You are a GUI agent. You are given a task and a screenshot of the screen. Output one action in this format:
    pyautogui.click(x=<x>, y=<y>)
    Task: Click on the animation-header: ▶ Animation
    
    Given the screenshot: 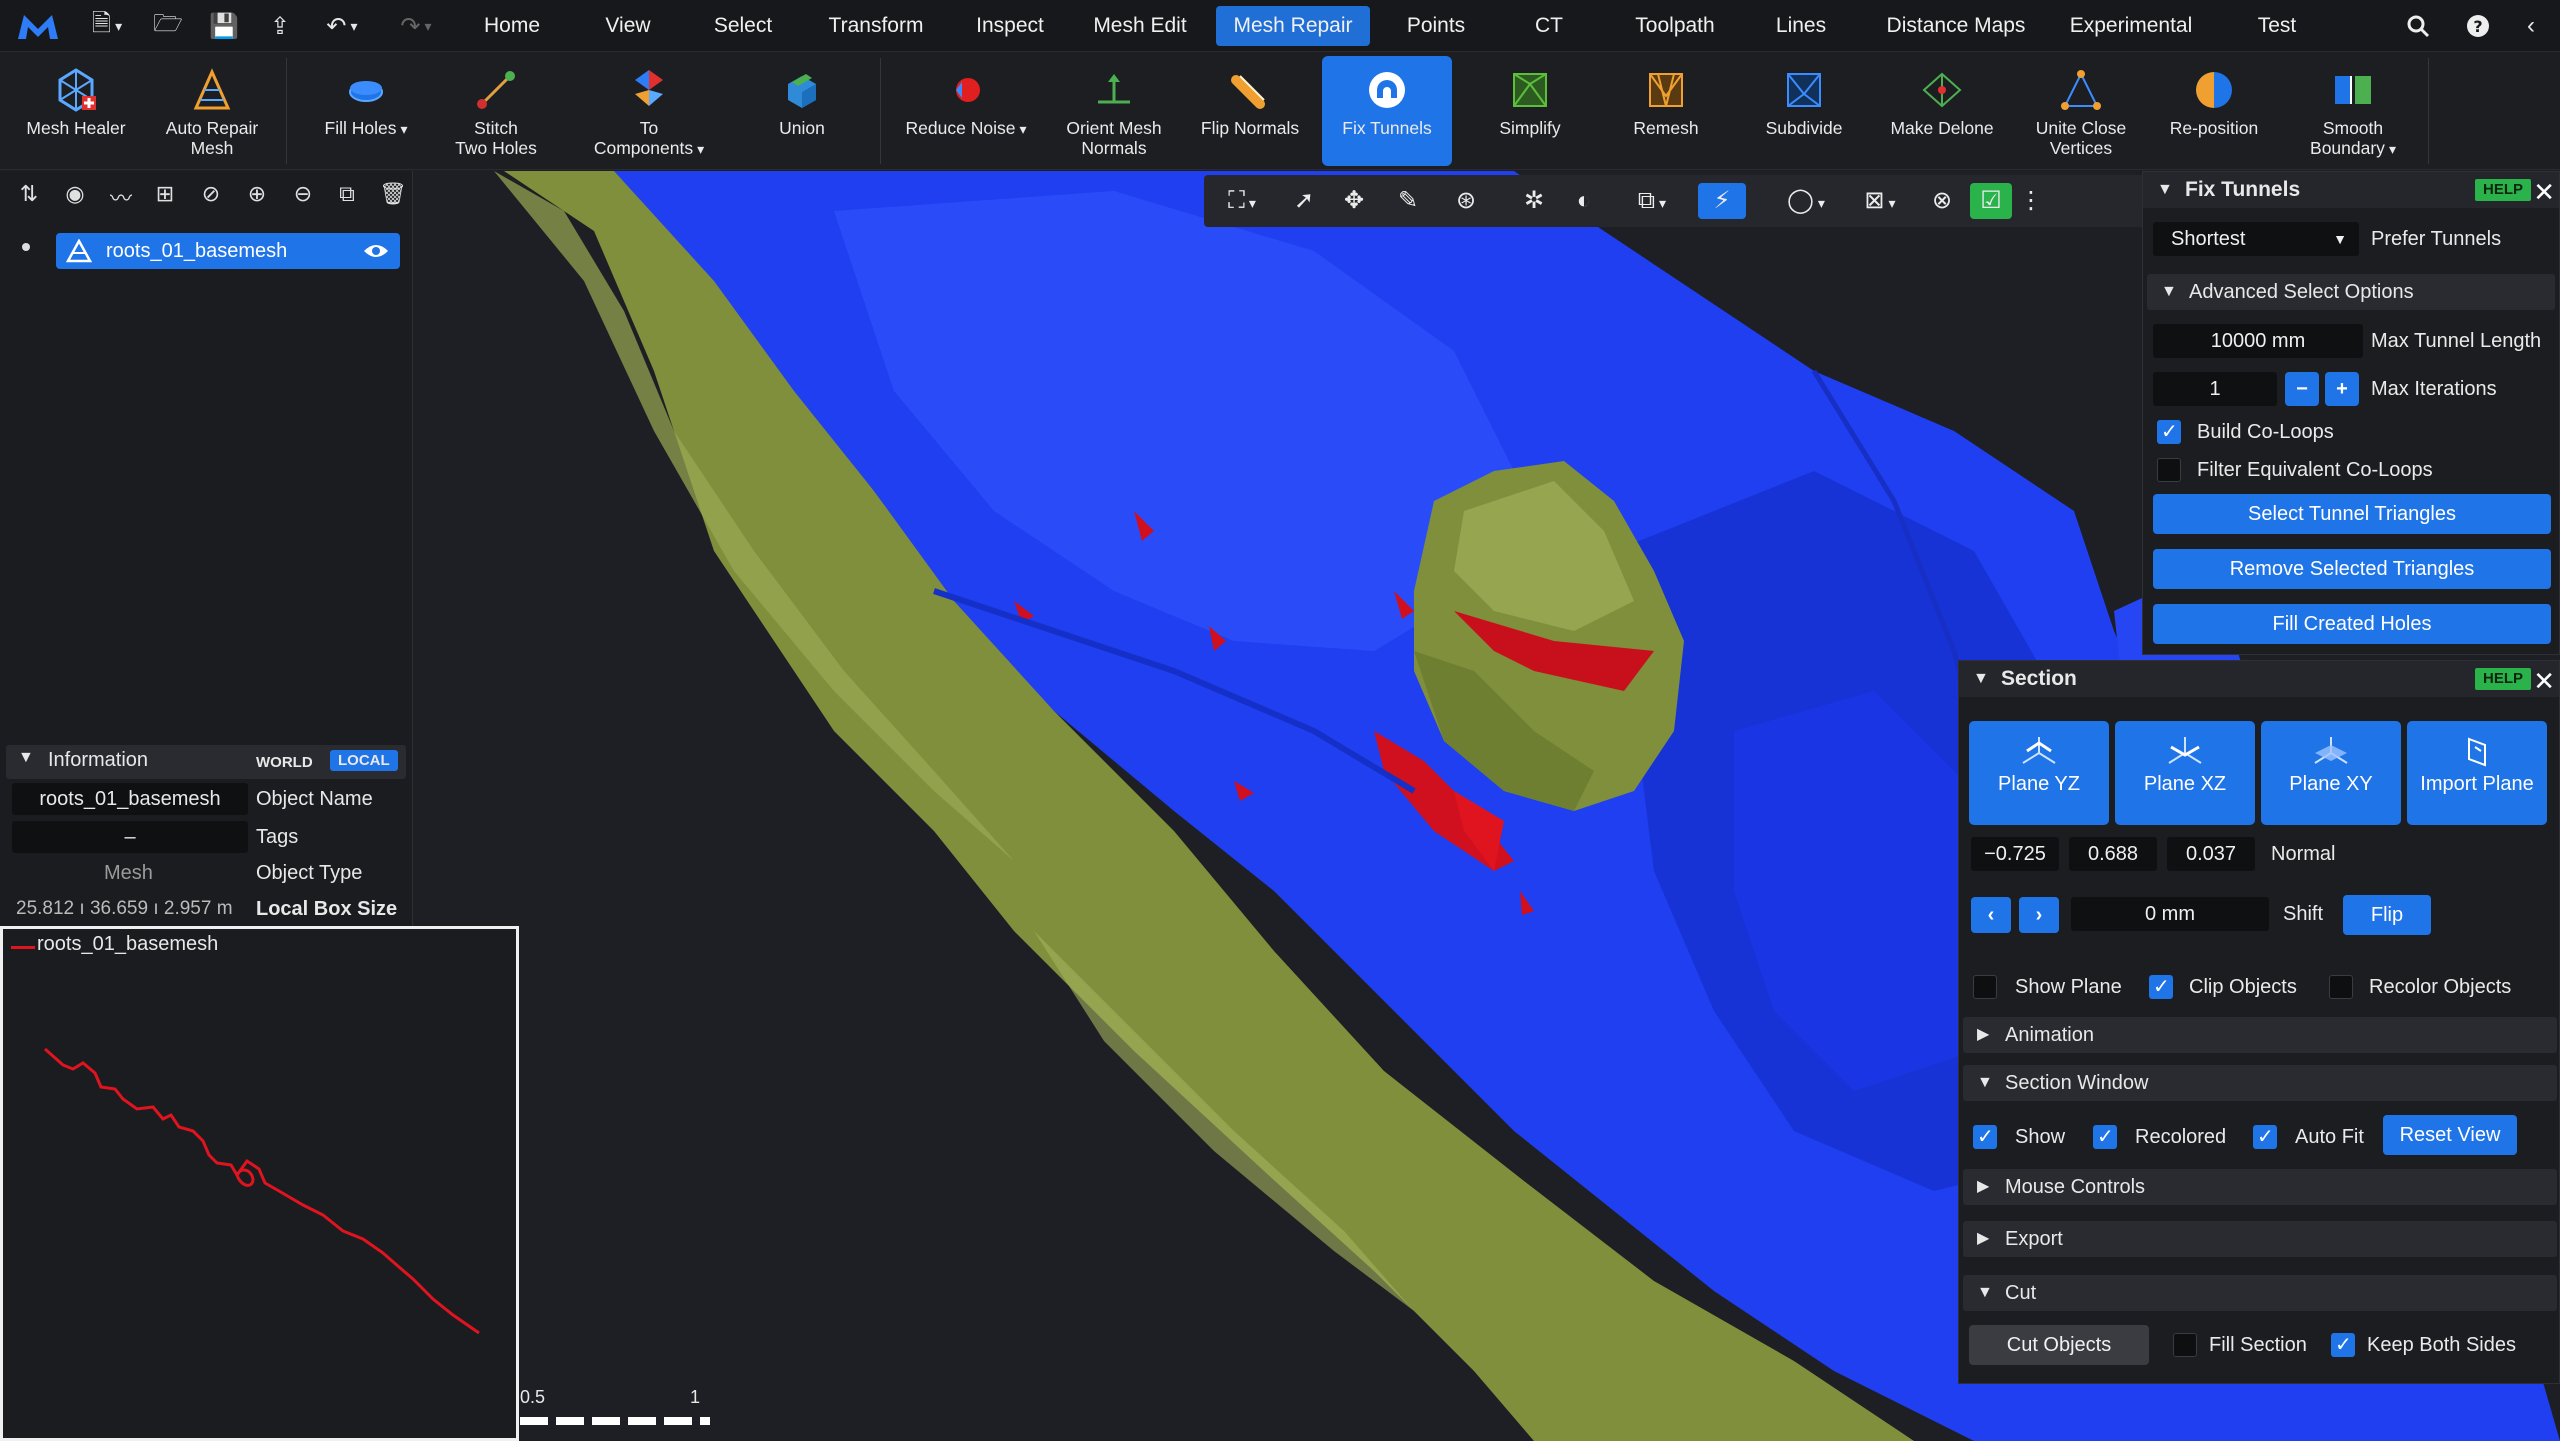 What is the action you would take?
    pyautogui.click(x=2260, y=1035)
    